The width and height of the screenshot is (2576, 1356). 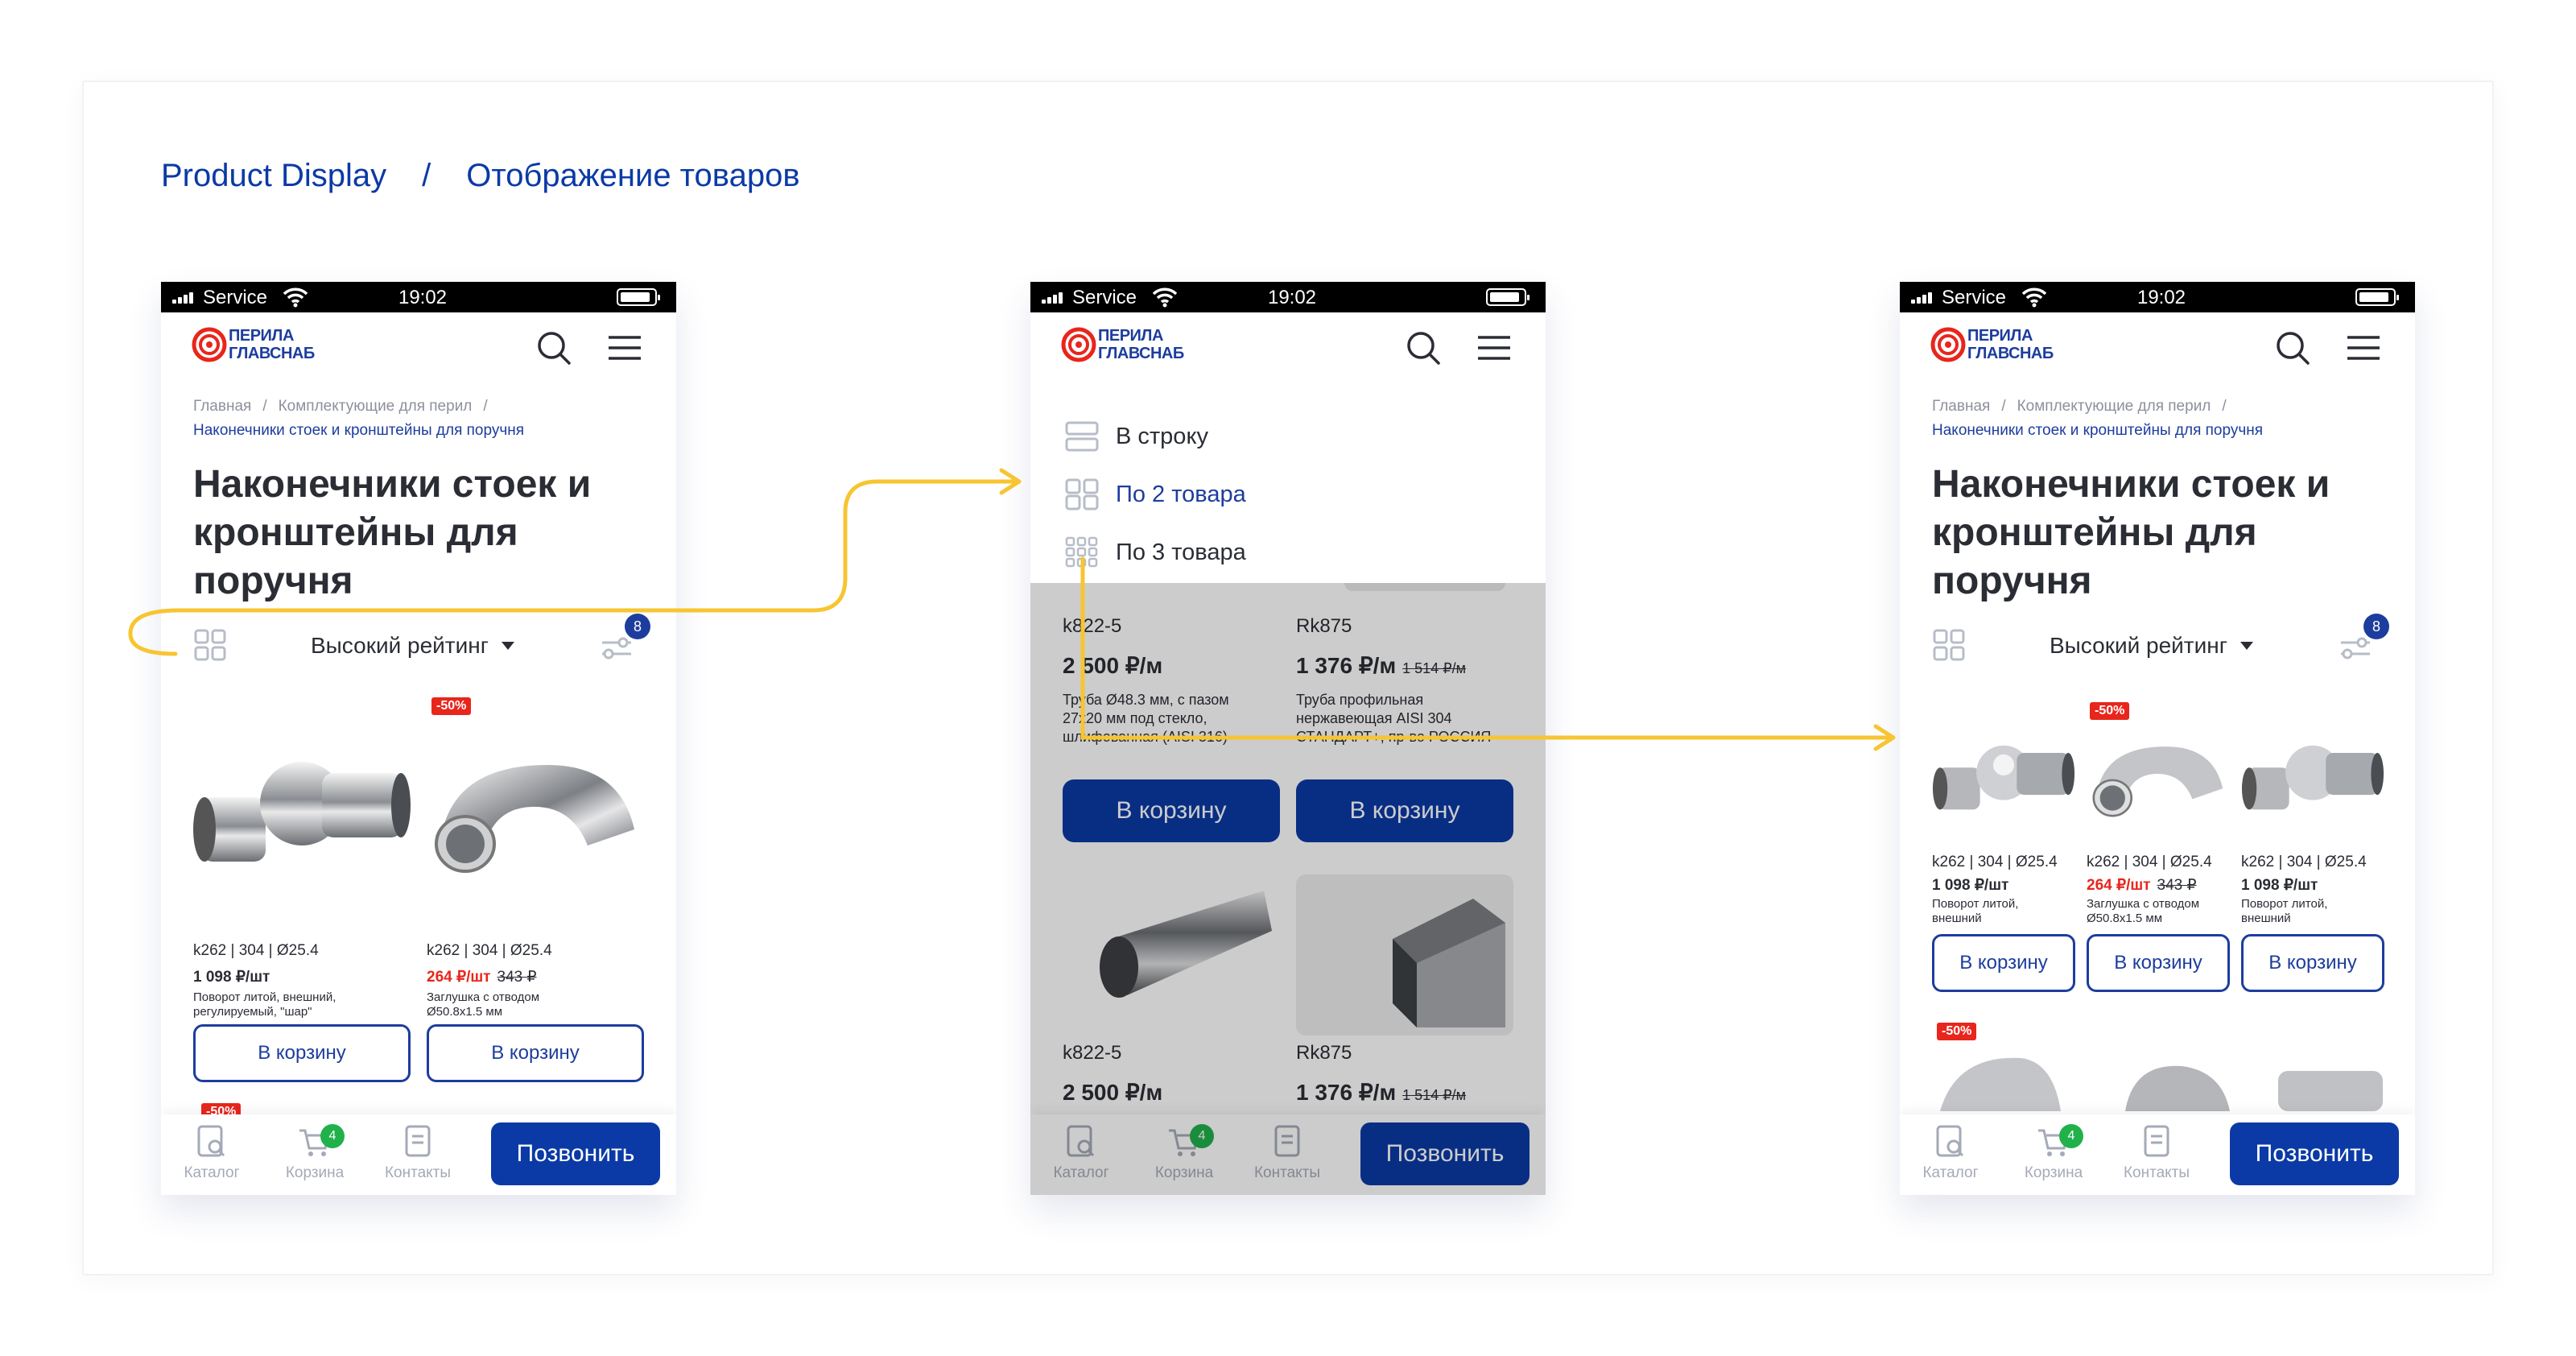 I want to click on logo-text: ПЕРИЛА, so click(x=1130, y=336).